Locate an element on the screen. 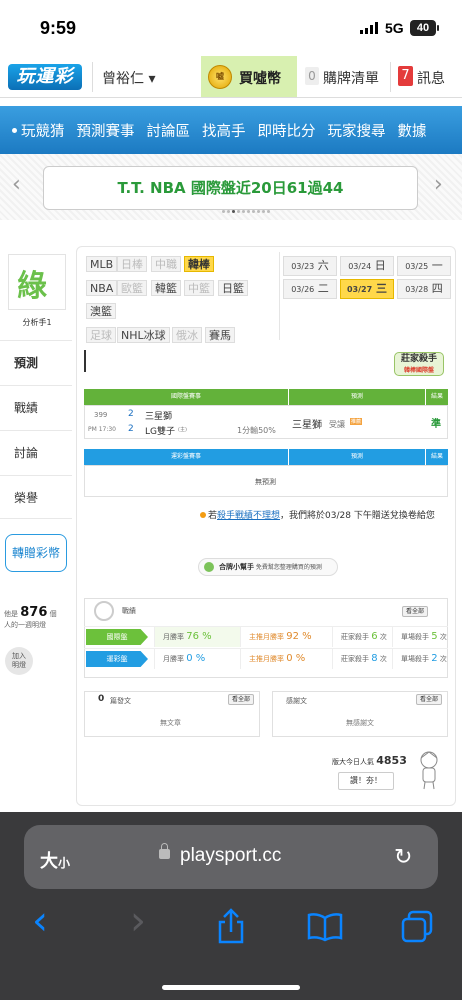 This screenshot has height=1000, width=462. no-thanks-text: 無感謝文 is located at coordinates (360, 723).